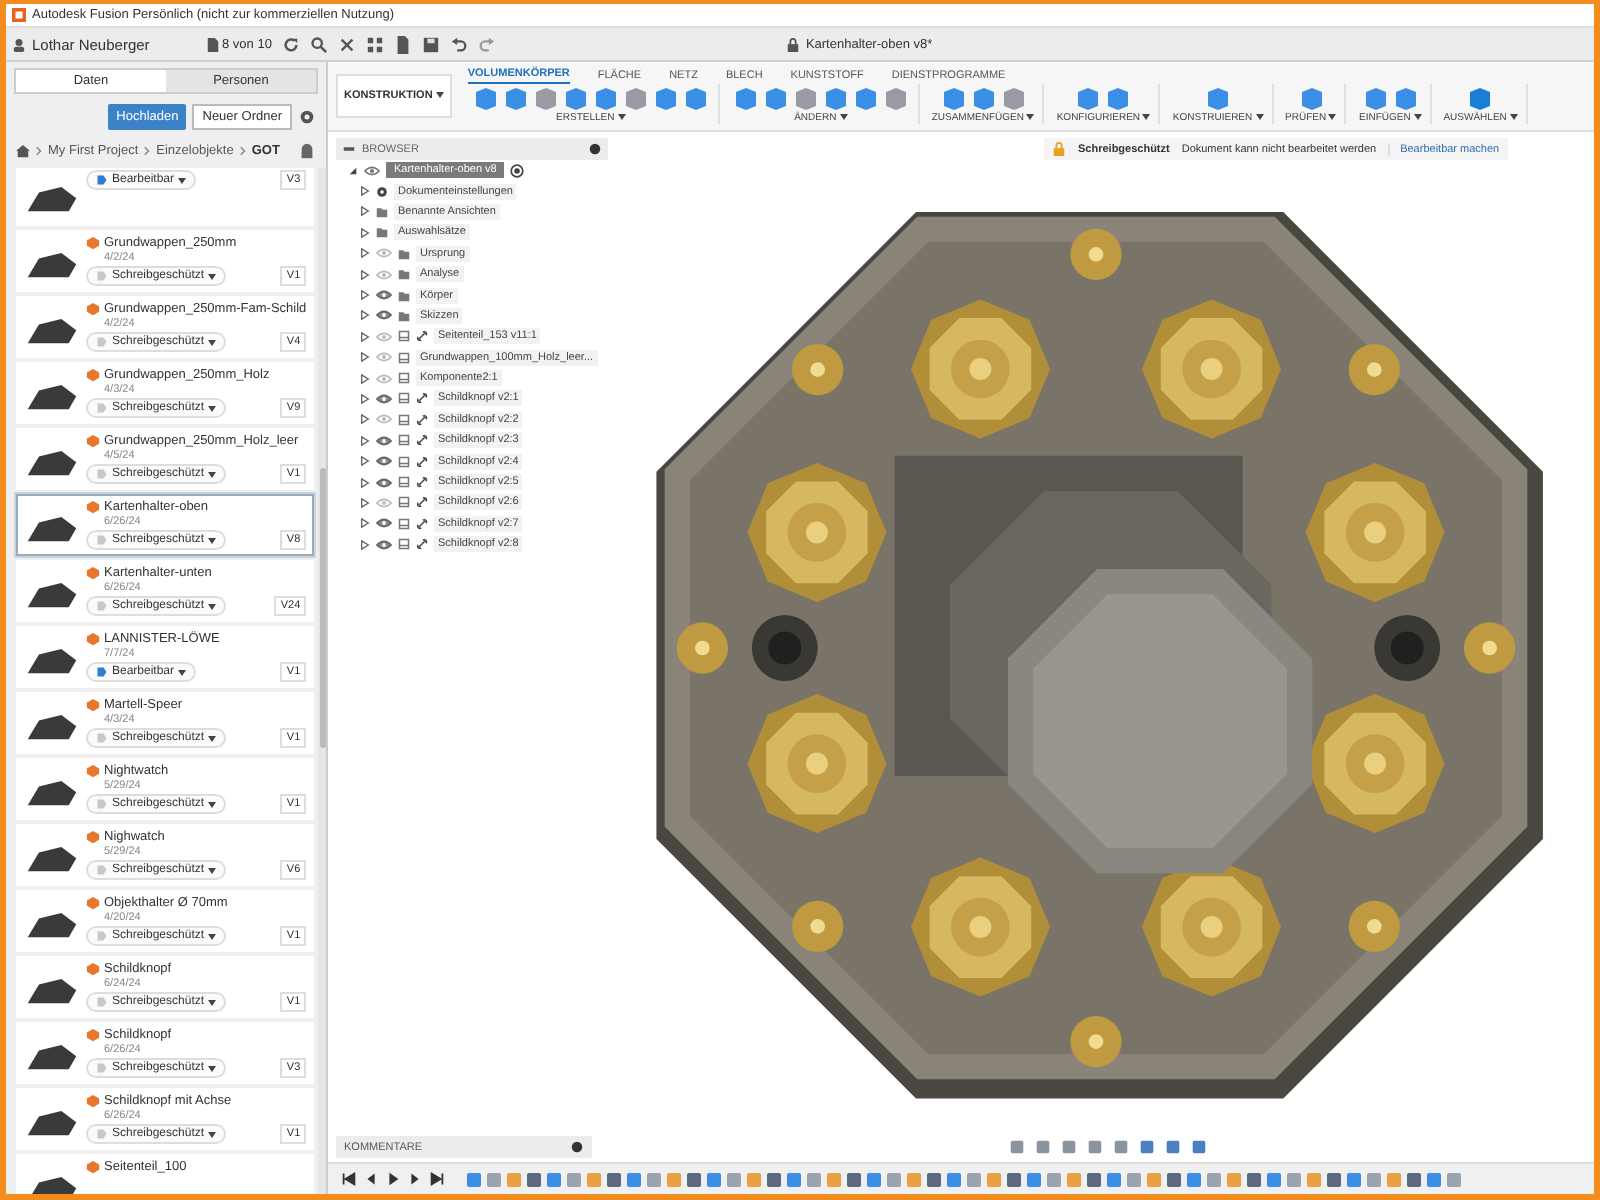  I want to click on redo-icon, so click(486, 44).